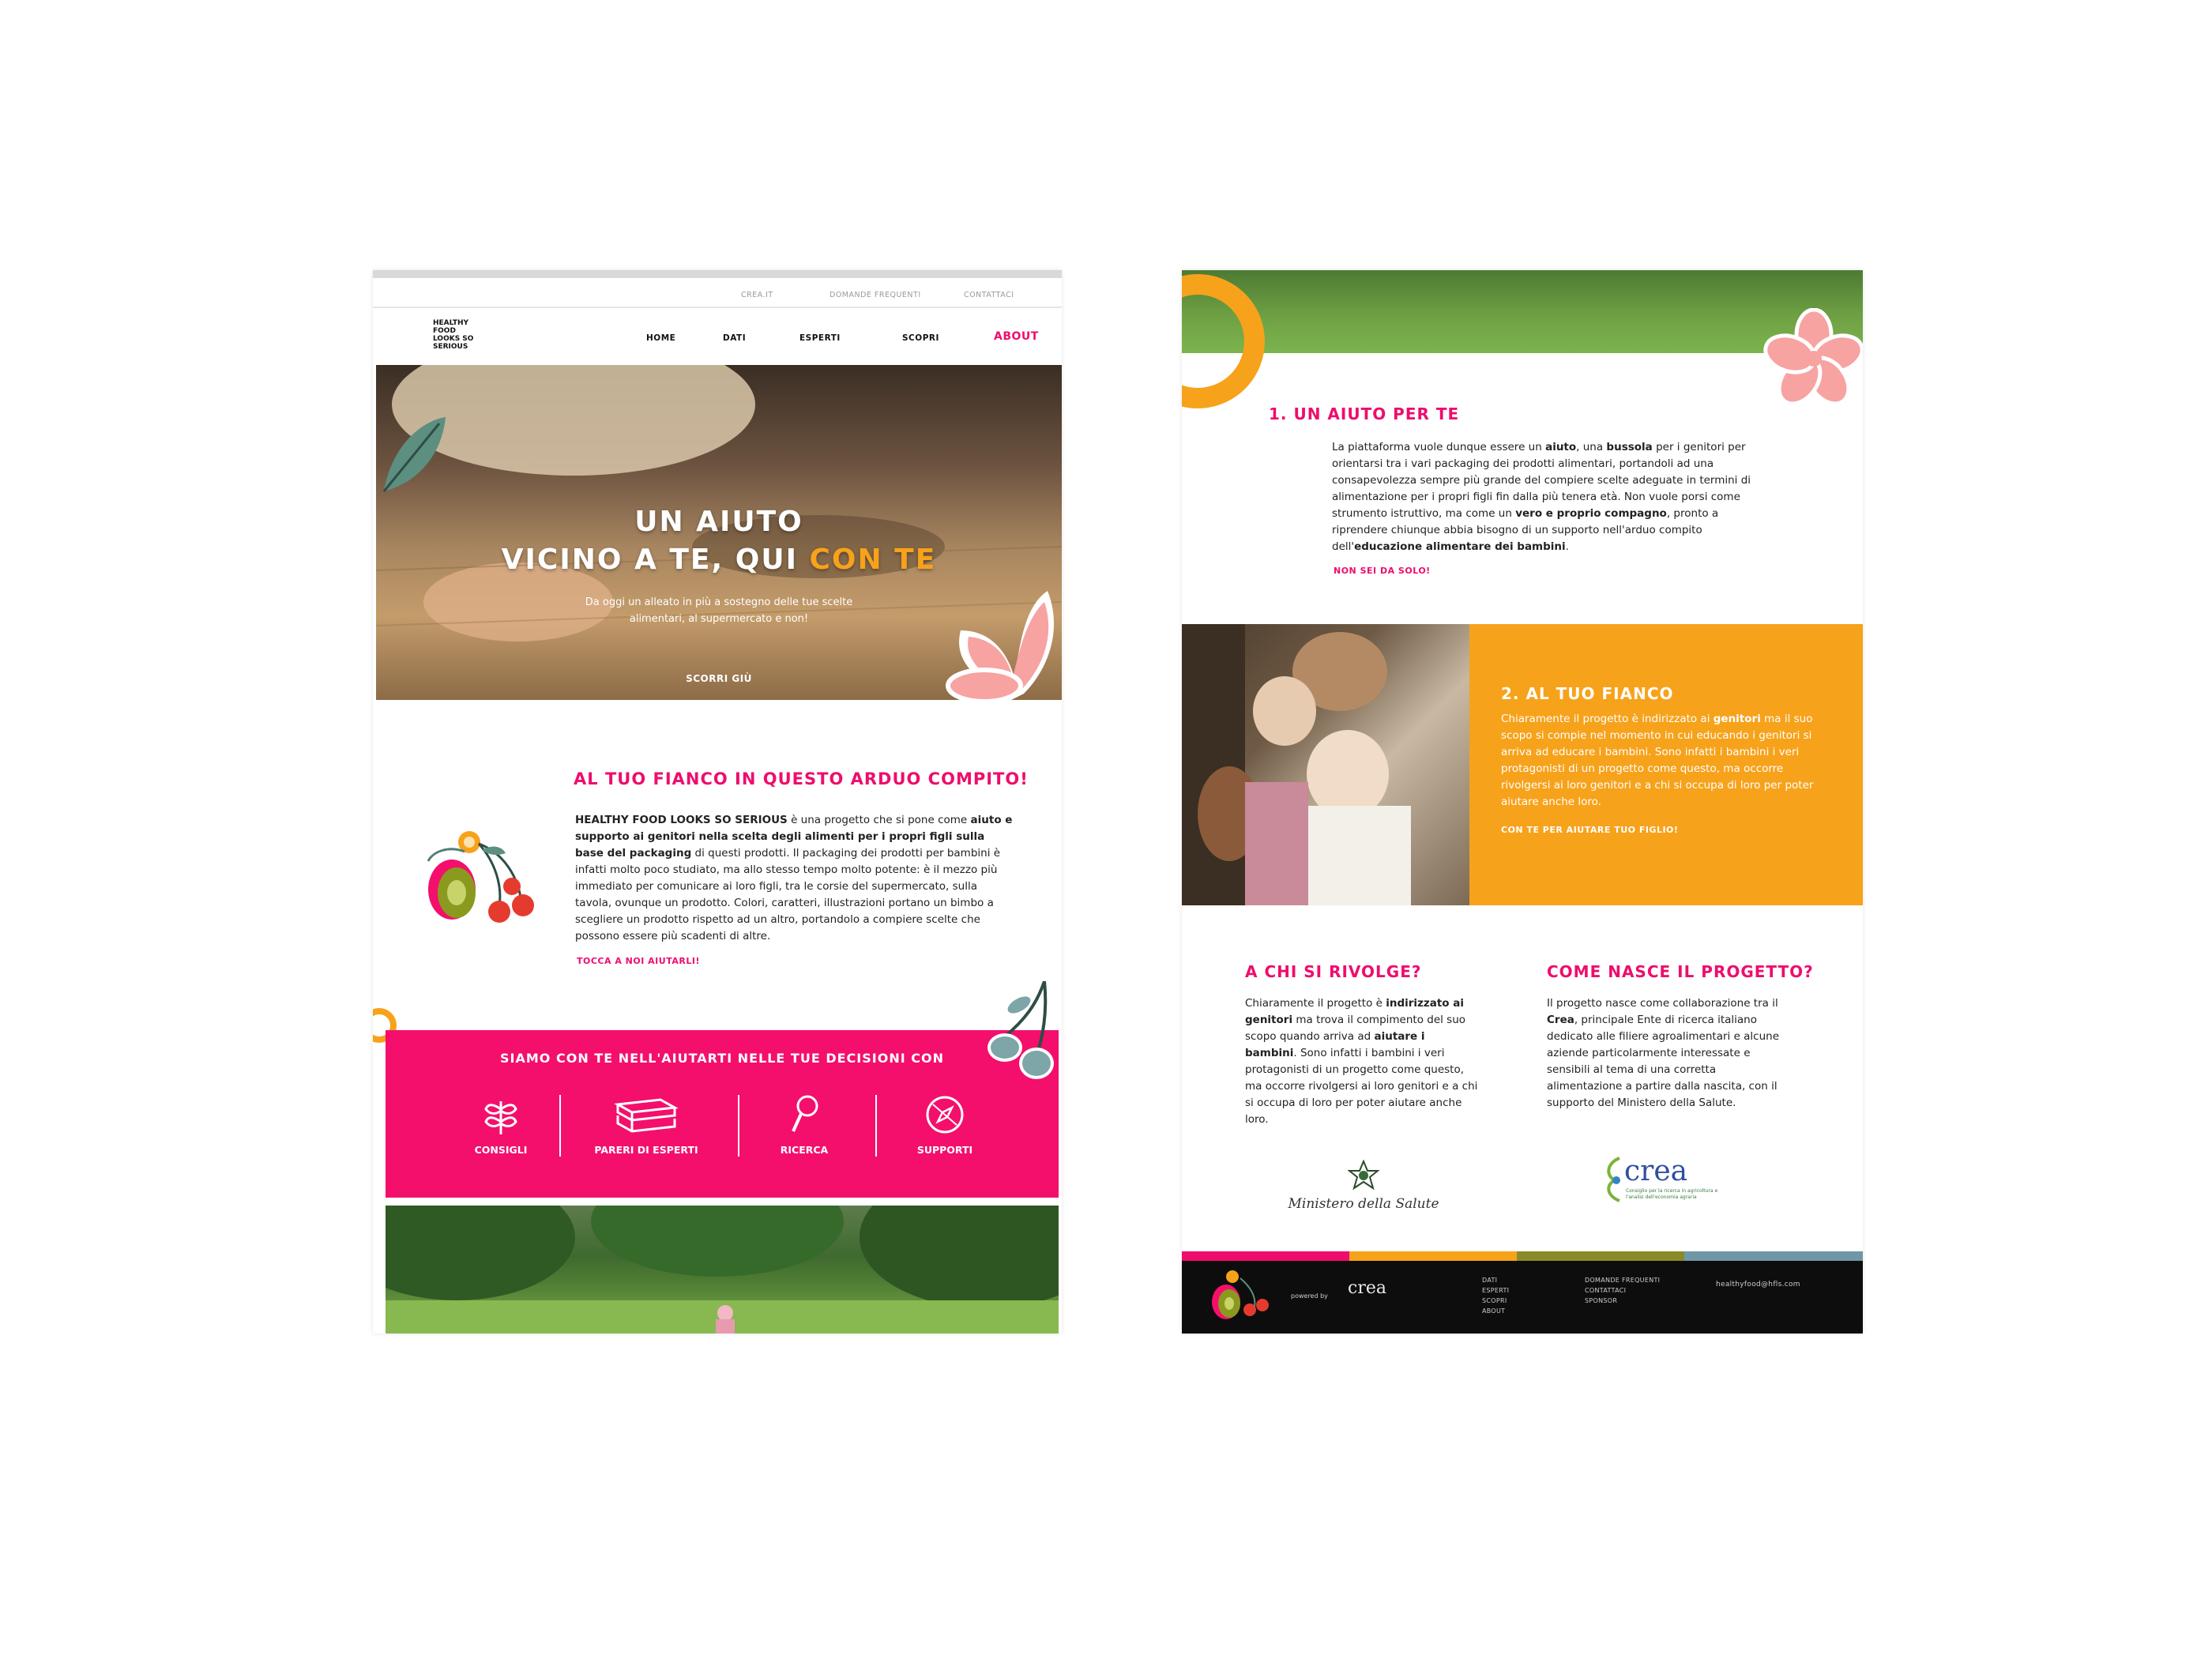 Image resolution: width=2212 pixels, height=1659 pixels. What do you see at coordinates (1364, 1204) in the screenshot?
I see `ministero-logo-text: Ministero della Salute` at bounding box center [1364, 1204].